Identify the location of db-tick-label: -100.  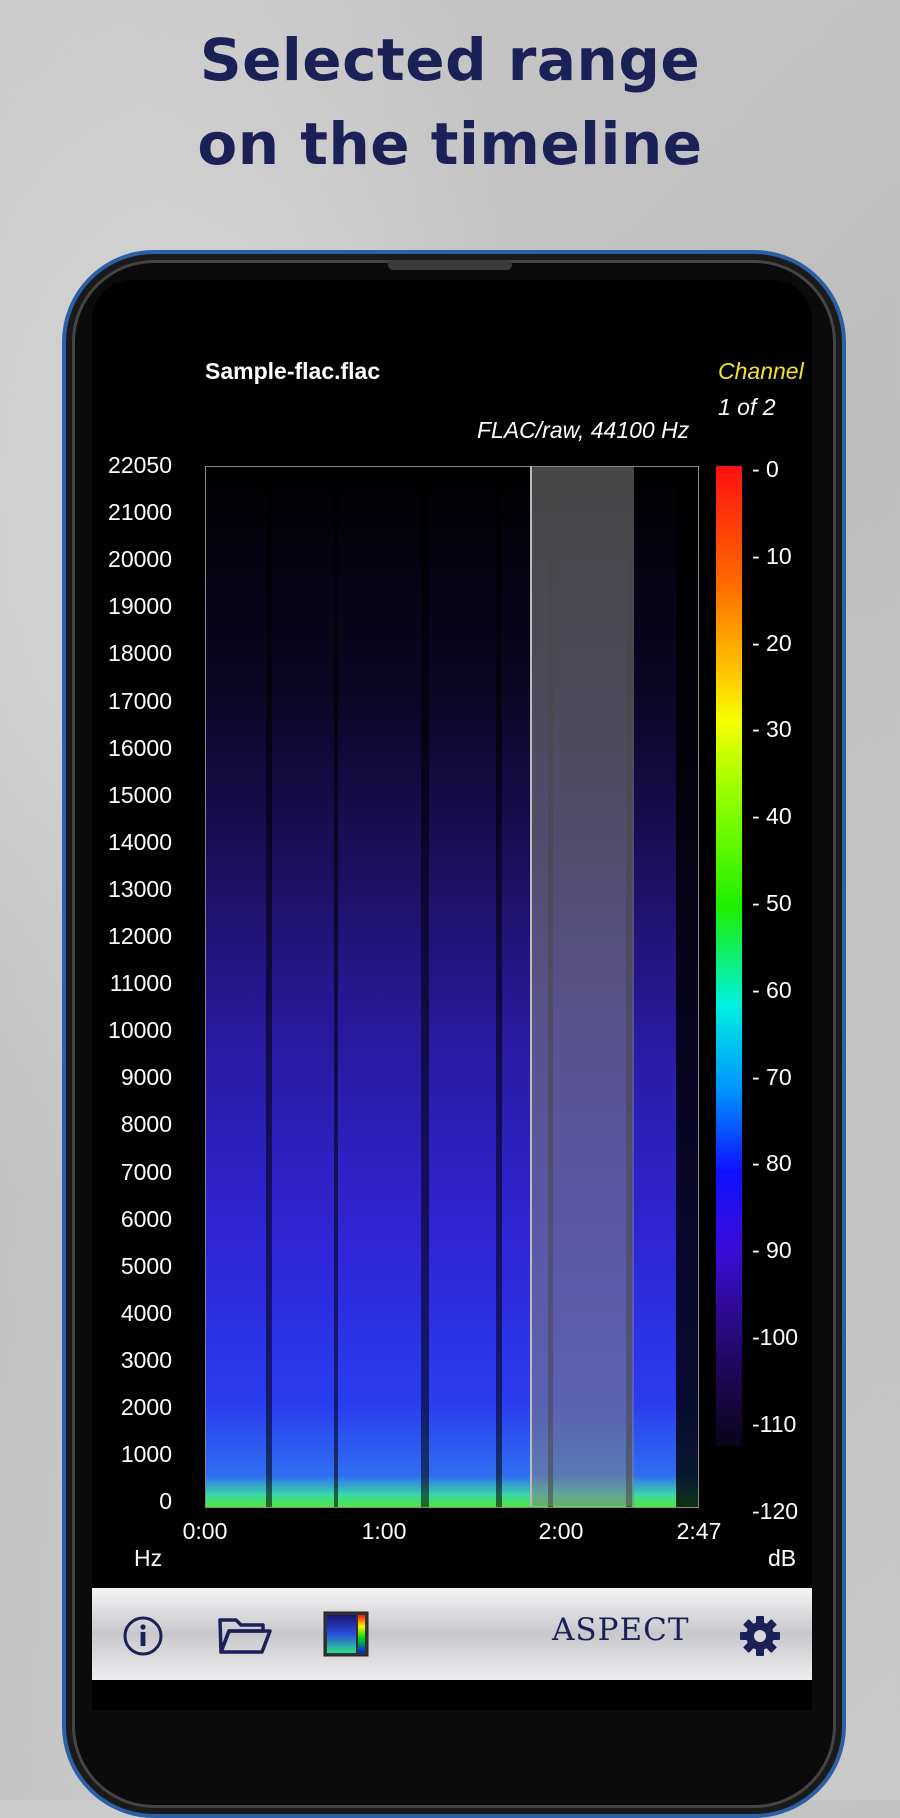
(775, 1337).